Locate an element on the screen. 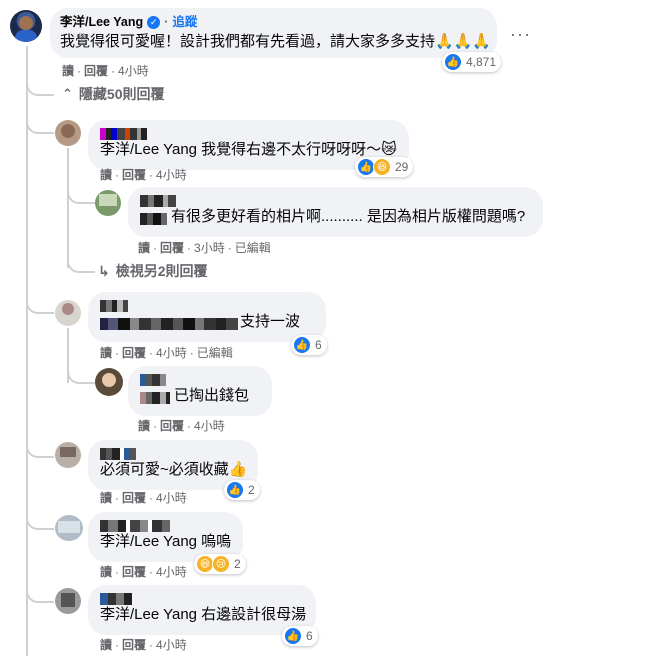 Image resolution: width=647 pixels, height=656 pixels. comment-text: 已掏出錢包 is located at coordinates (212, 395).